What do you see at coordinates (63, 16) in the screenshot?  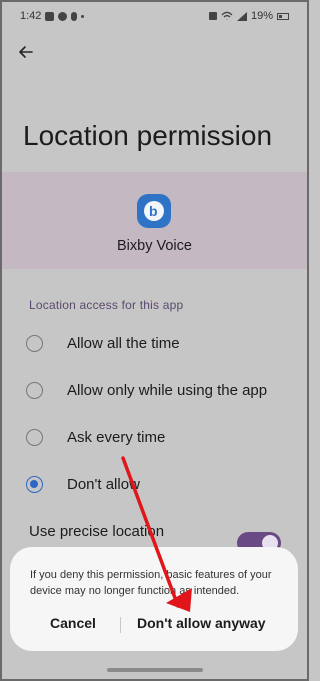 I see `cloud-notification-icon` at bounding box center [63, 16].